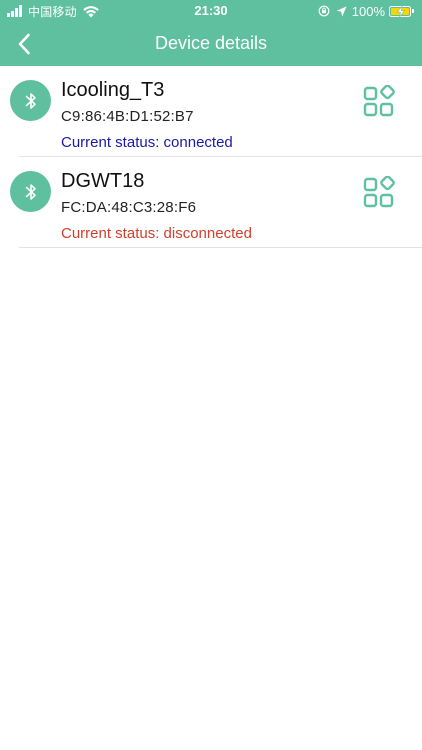 The image size is (422, 750). Describe the element at coordinates (103, 181) in the screenshot. I see `device-name: DGWT18` at that location.